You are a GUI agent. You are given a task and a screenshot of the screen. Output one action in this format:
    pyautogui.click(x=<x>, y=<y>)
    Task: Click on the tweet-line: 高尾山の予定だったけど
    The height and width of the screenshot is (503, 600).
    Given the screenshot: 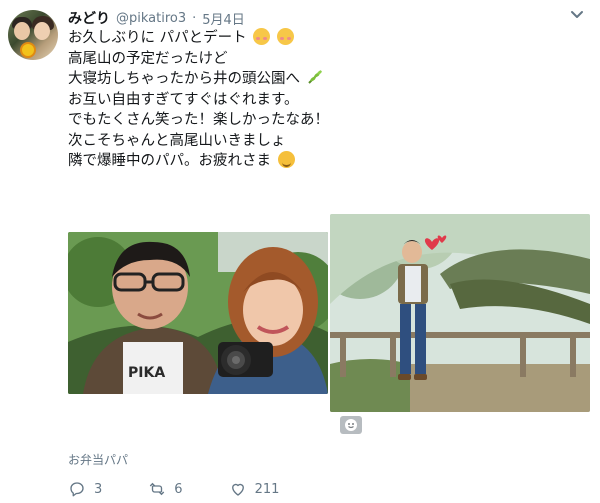 What is the action you would take?
    pyautogui.click(x=323, y=59)
    